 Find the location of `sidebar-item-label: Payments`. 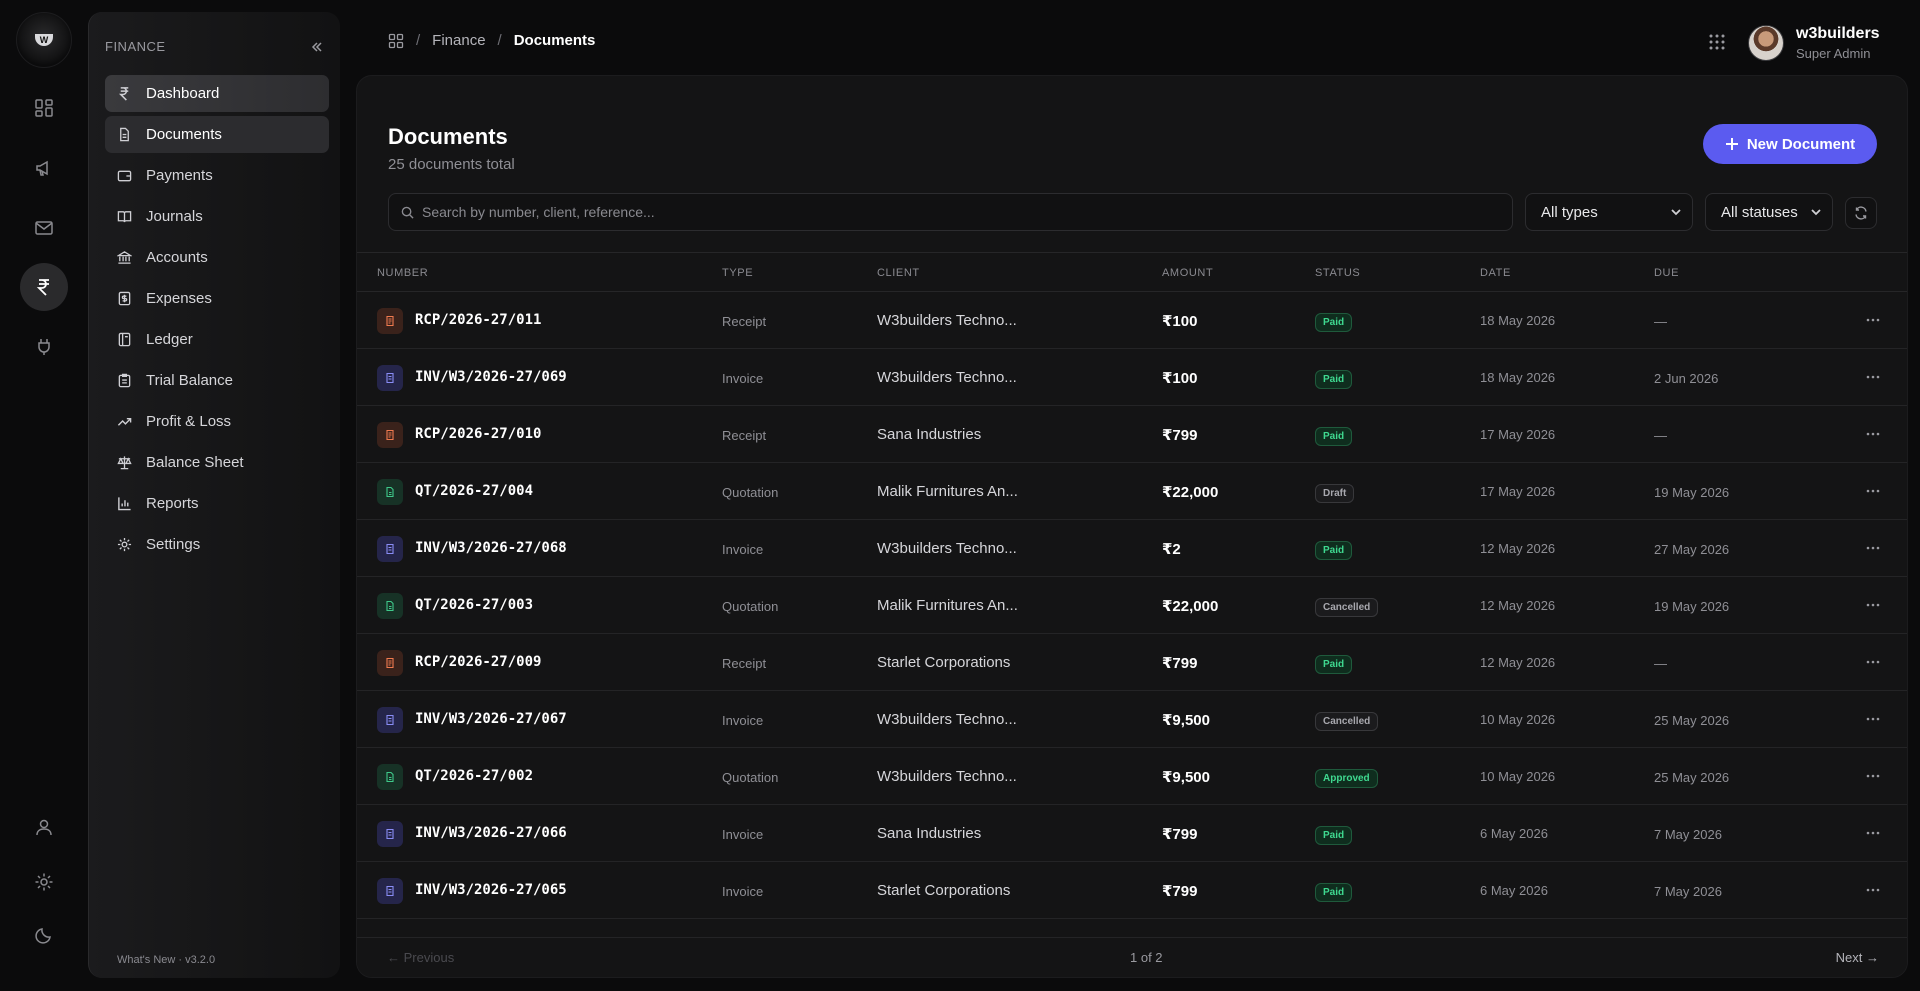

sidebar-item-label: Payments is located at coordinates (179, 175).